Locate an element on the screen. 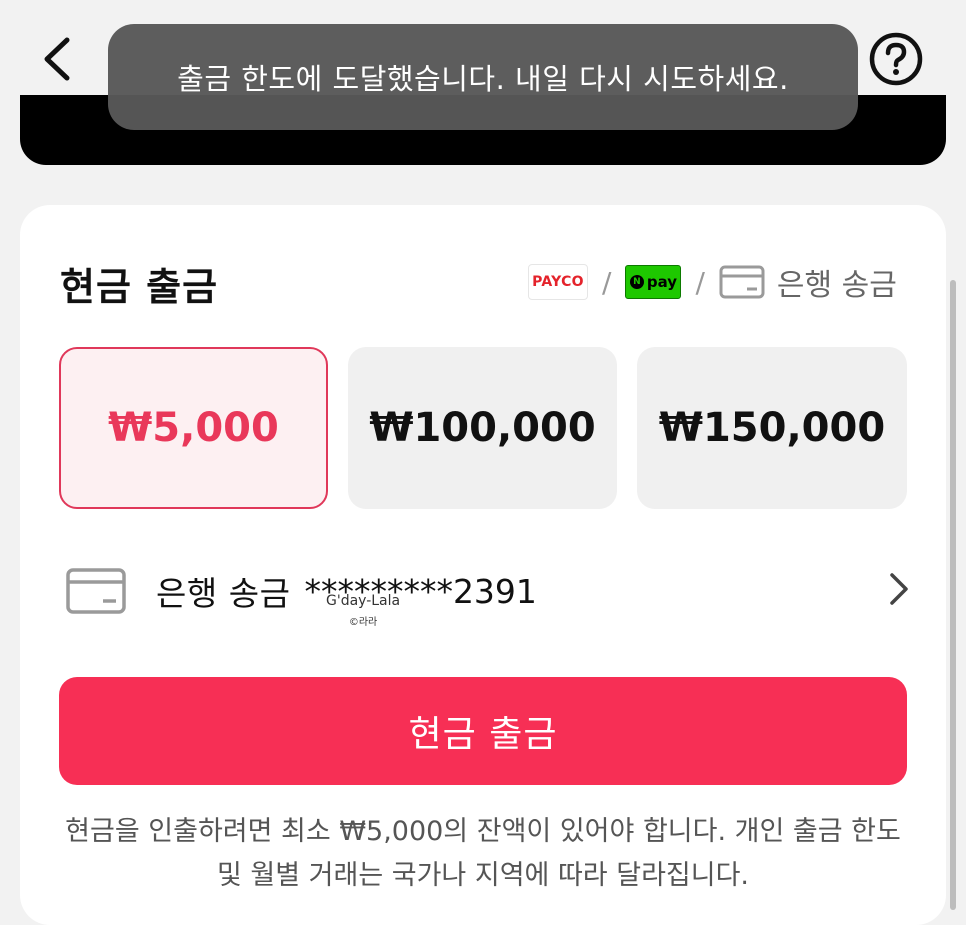 The image size is (966, 925). watermark-copyright: ©라라 is located at coordinates (363, 622).